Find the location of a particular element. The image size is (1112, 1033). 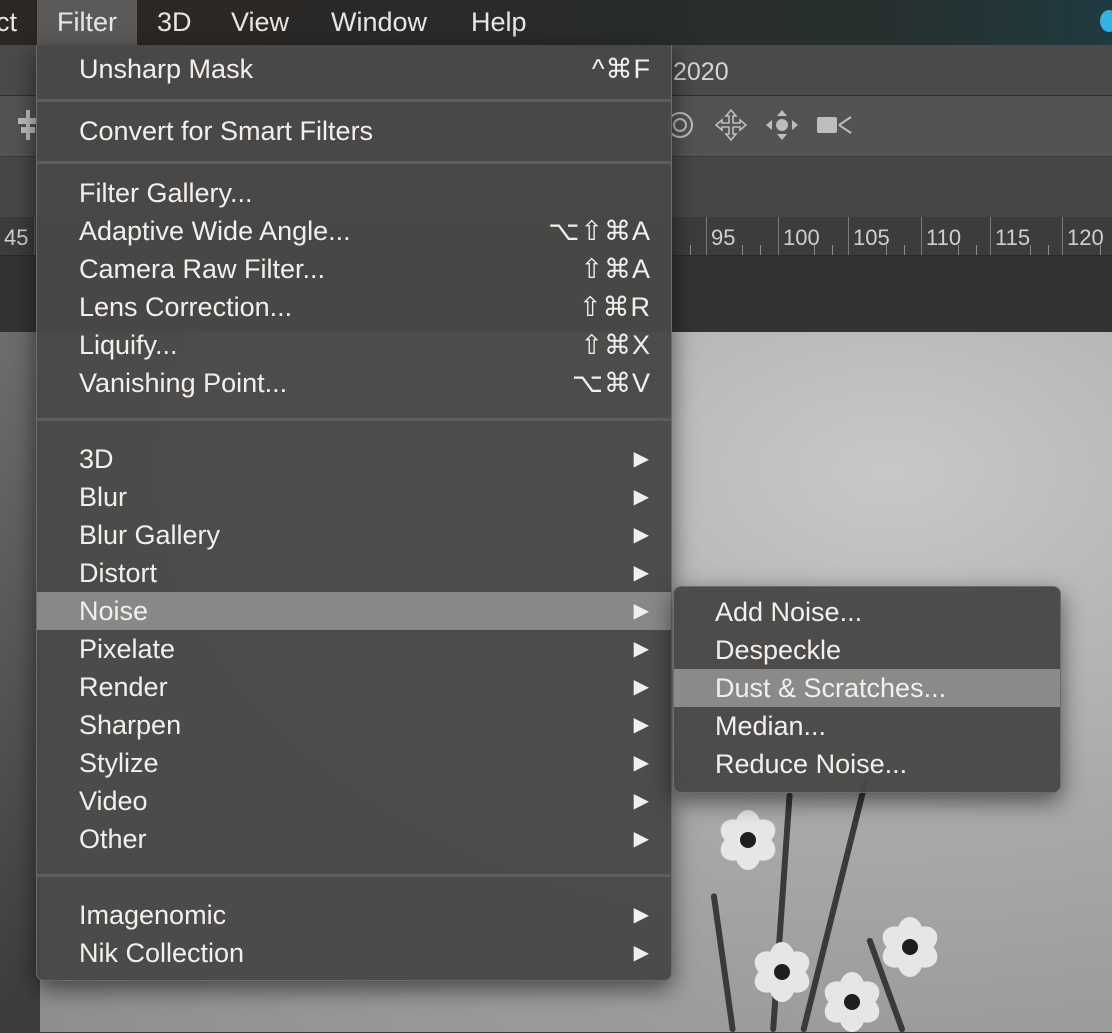

menu-item-label: Despeckle is located at coordinates (778, 650).